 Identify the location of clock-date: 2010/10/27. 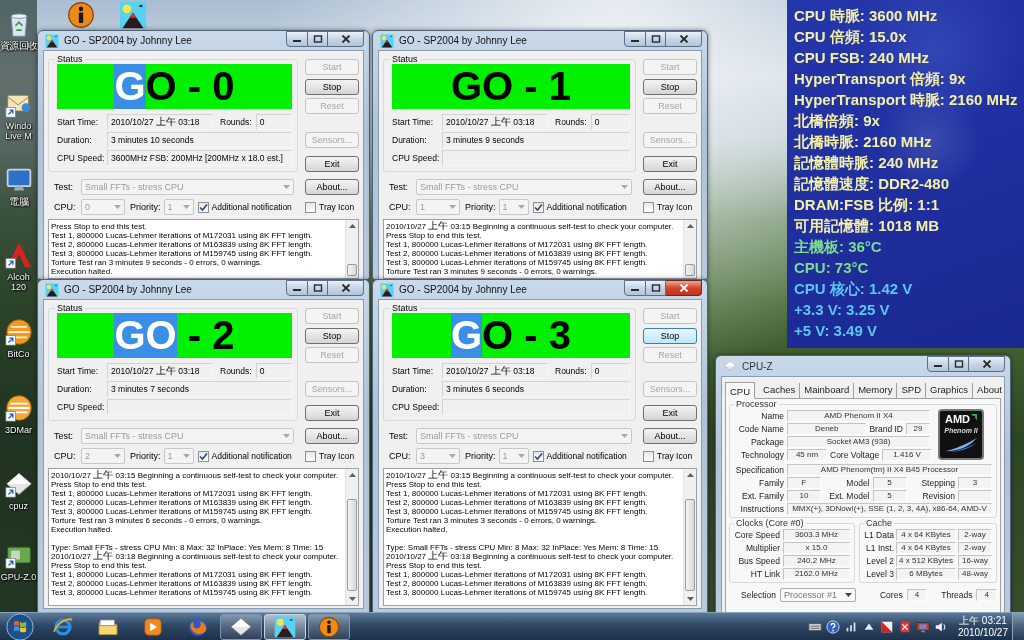
(982, 632).